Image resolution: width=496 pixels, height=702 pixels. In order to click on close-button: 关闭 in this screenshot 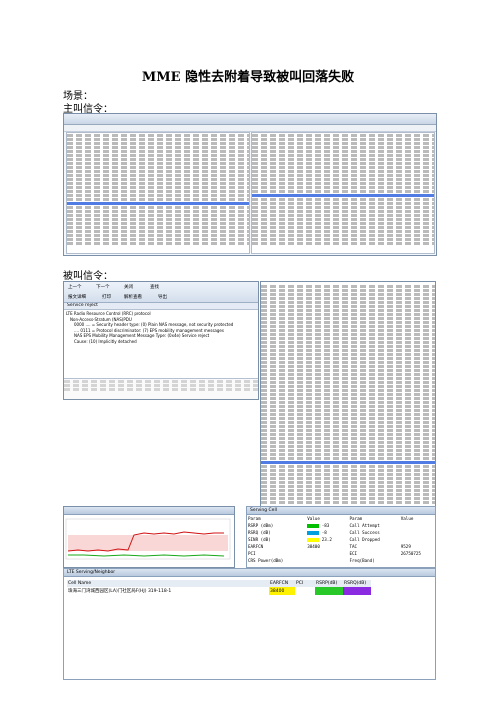, I will do `click(128, 287)`.